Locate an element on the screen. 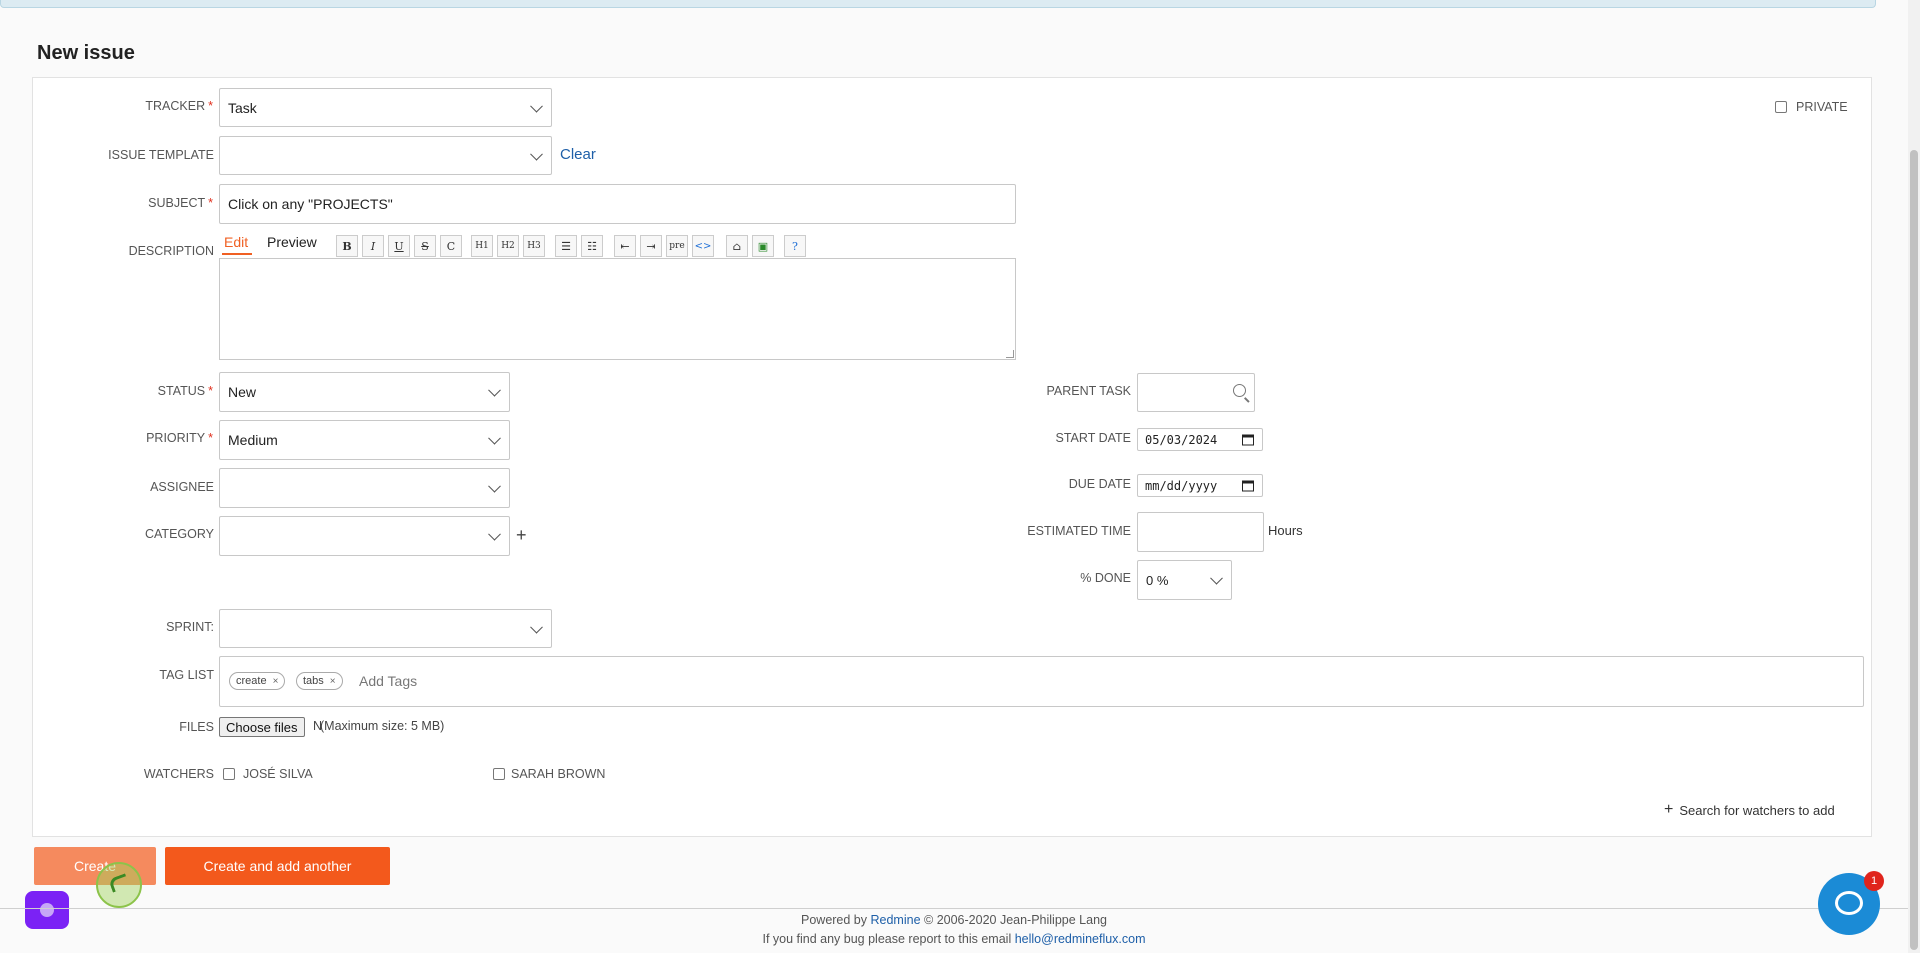 Image resolution: width=1920 pixels, height=953 pixels. preformatted-button: pre is located at coordinates (677, 246).